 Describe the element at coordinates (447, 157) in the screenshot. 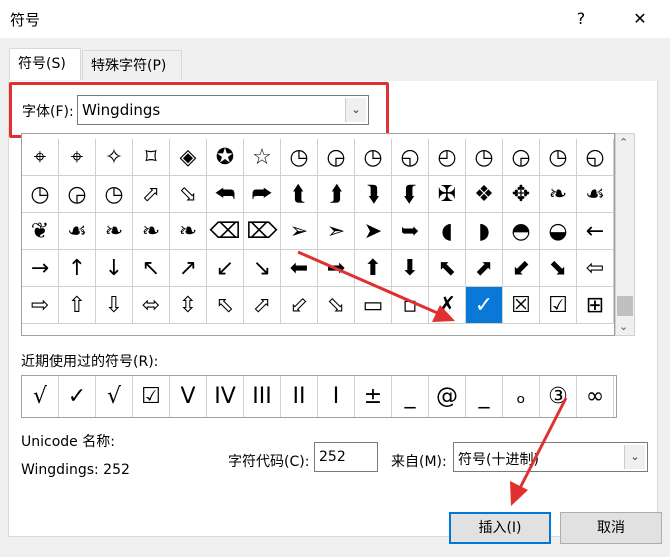

I see `symbol-cell: ◴` at that location.